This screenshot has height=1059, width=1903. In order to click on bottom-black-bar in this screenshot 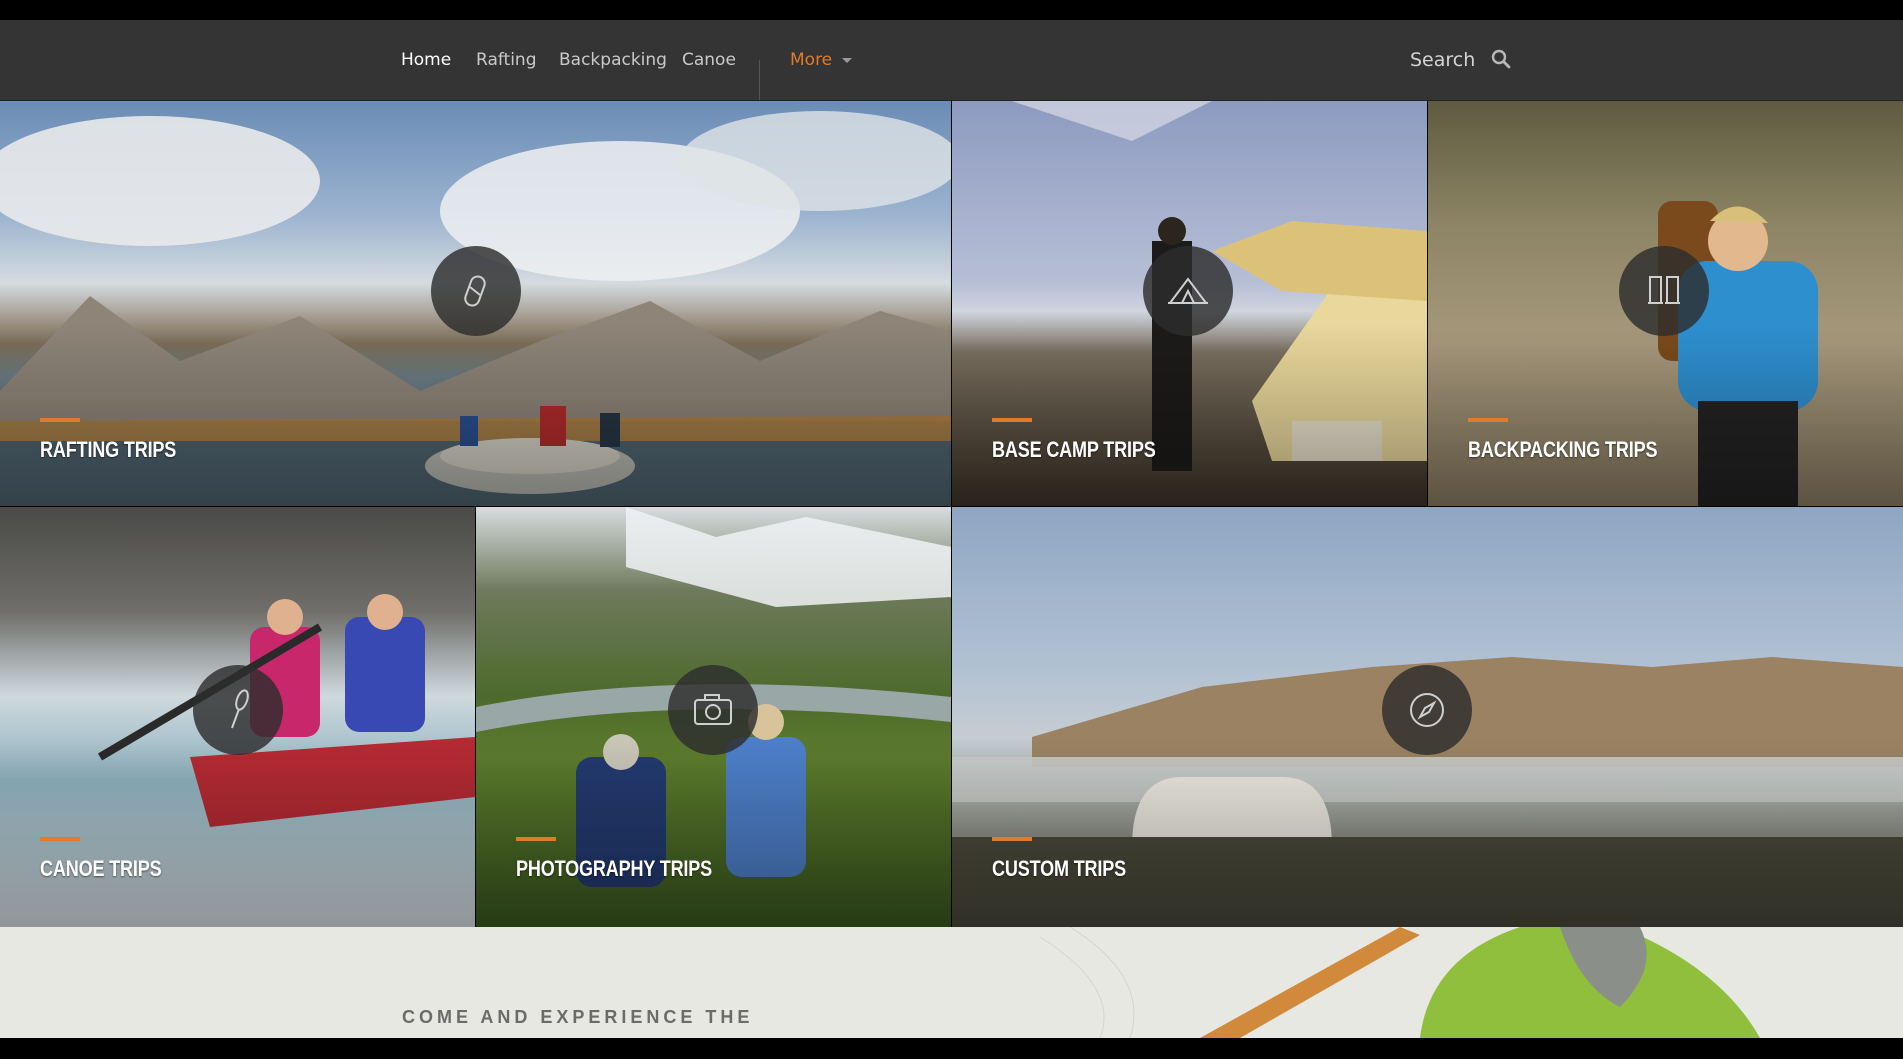, I will do `click(951, 1048)`.